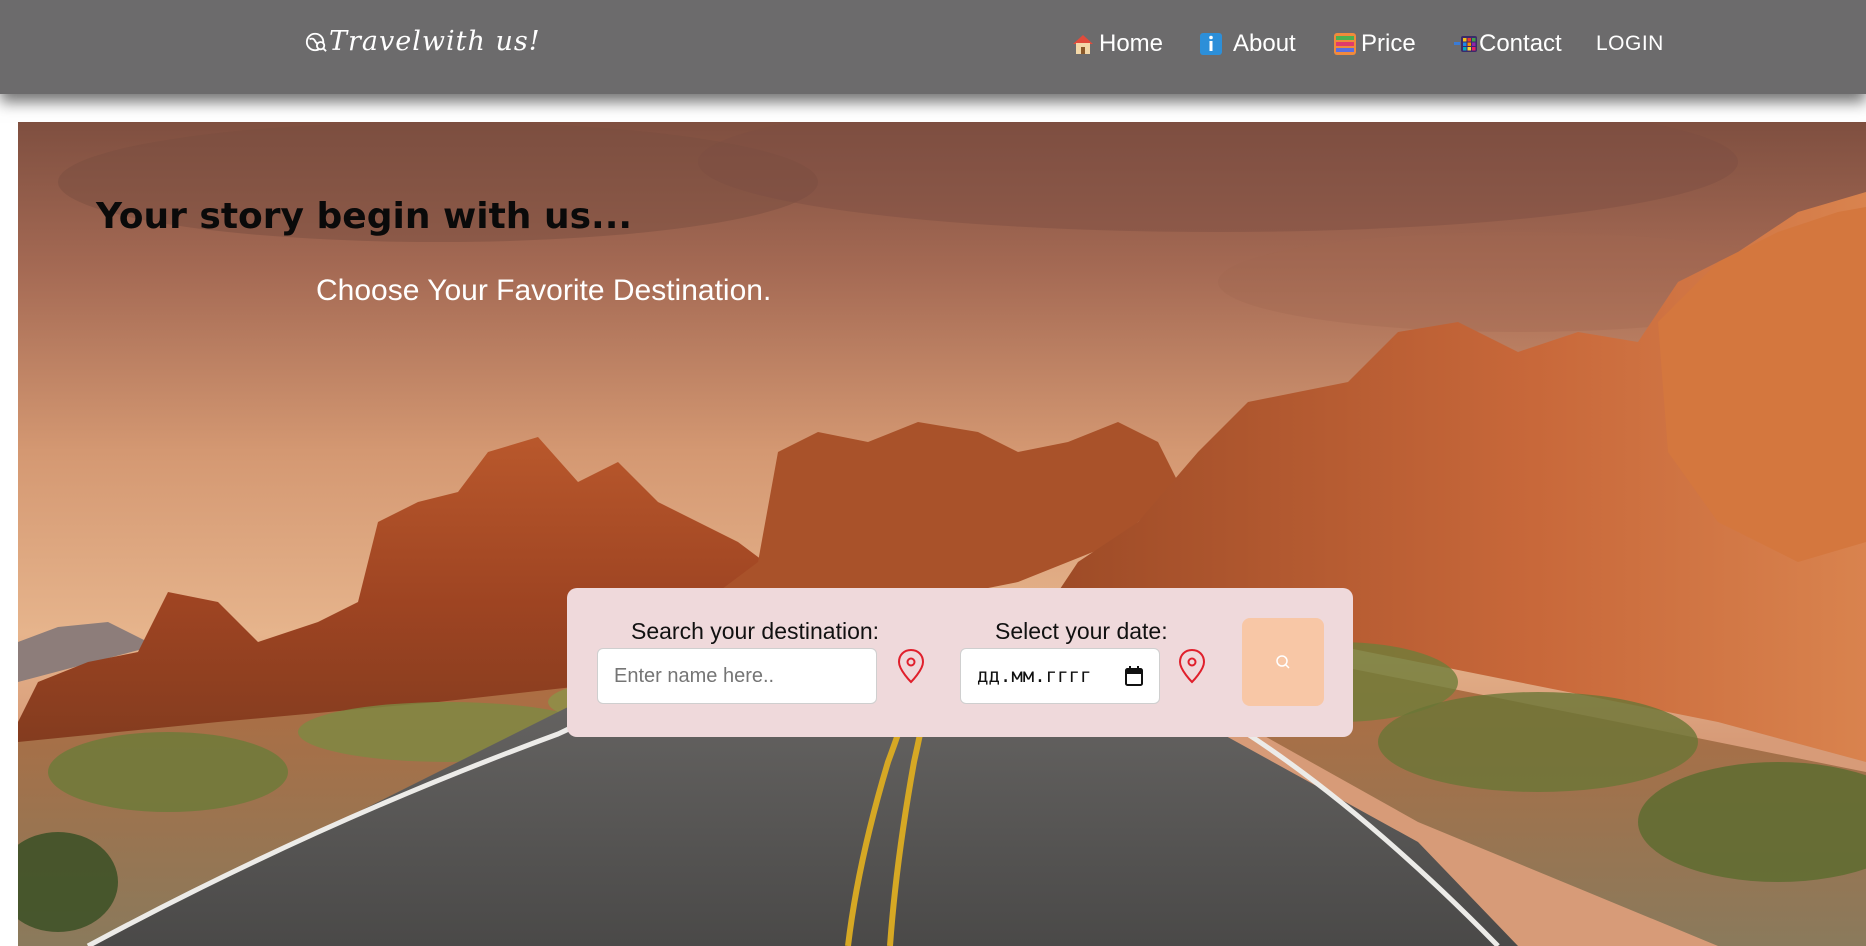  What do you see at coordinates (1264, 43) in the screenshot?
I see `nav-about-label: About` at bounding box center [1264, 43].